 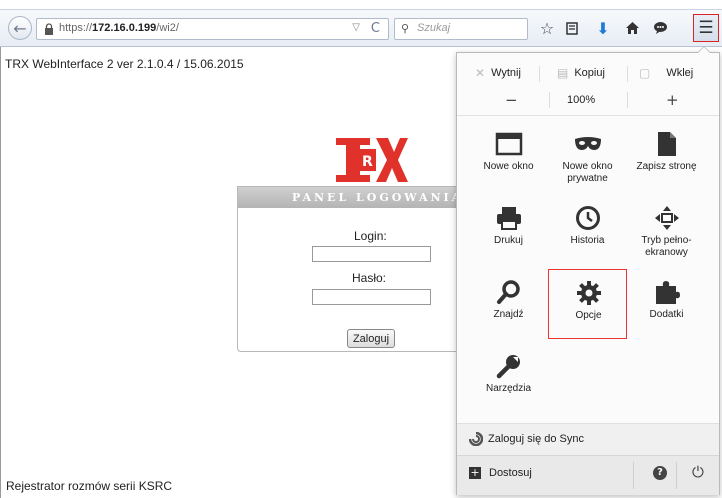 I want to click on menu-item-find: Znajdź, so click(x=508, y=304).